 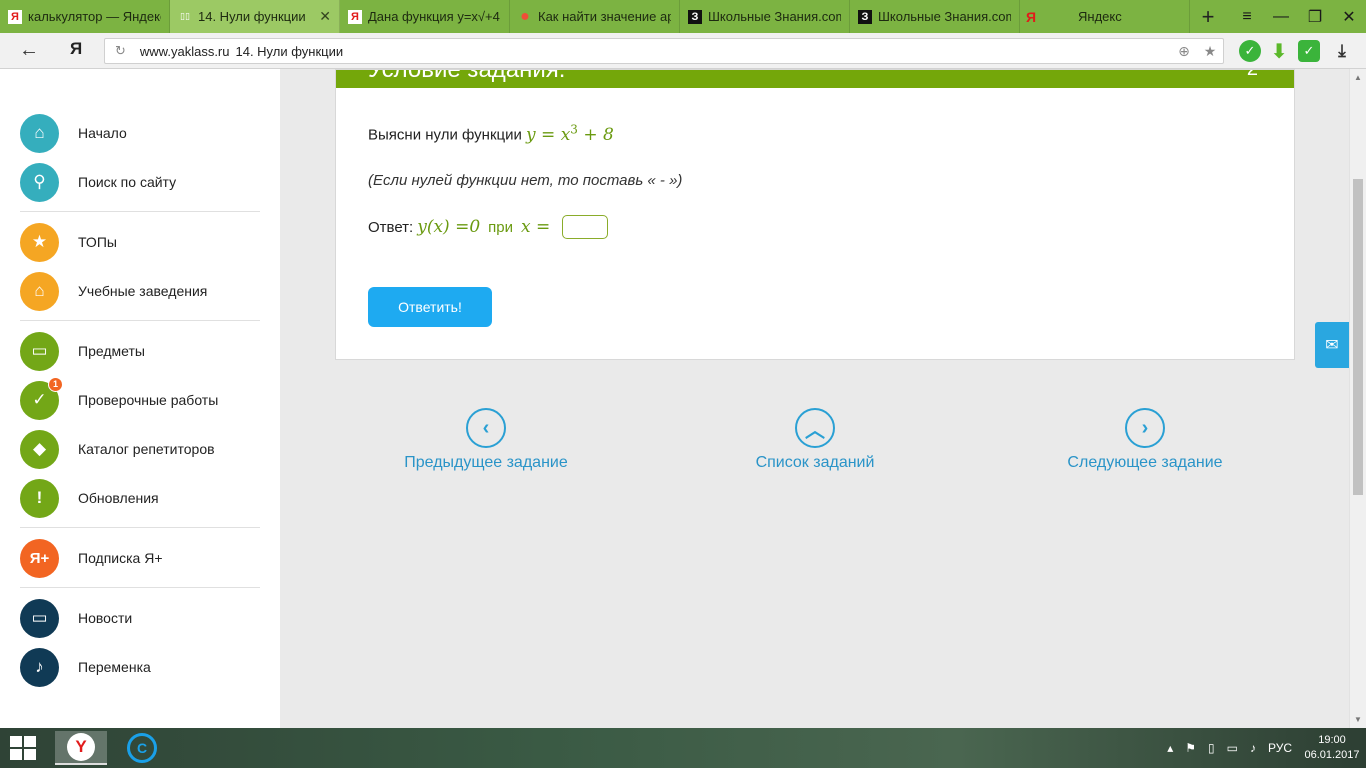 I want to click on sidebar-item-break: ♪ Переменка, so click(x=85, y=667).